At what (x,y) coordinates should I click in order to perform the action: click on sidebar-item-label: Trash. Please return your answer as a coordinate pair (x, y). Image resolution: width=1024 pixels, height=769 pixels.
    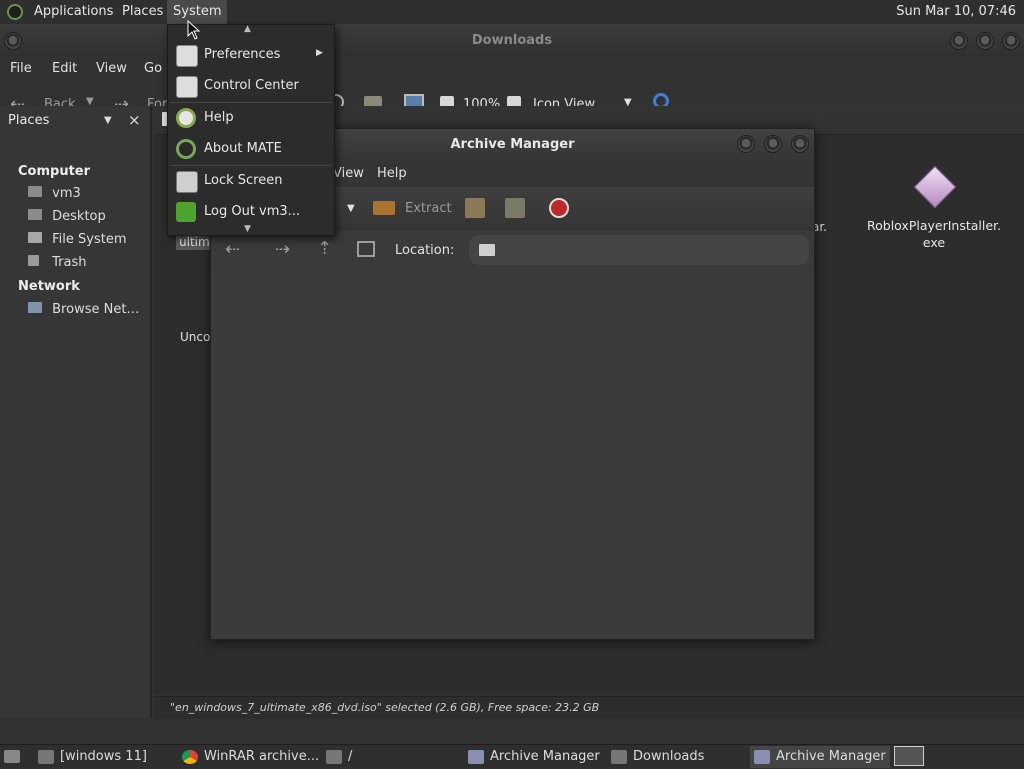
    Looking at the image, I should click on (69, 262).